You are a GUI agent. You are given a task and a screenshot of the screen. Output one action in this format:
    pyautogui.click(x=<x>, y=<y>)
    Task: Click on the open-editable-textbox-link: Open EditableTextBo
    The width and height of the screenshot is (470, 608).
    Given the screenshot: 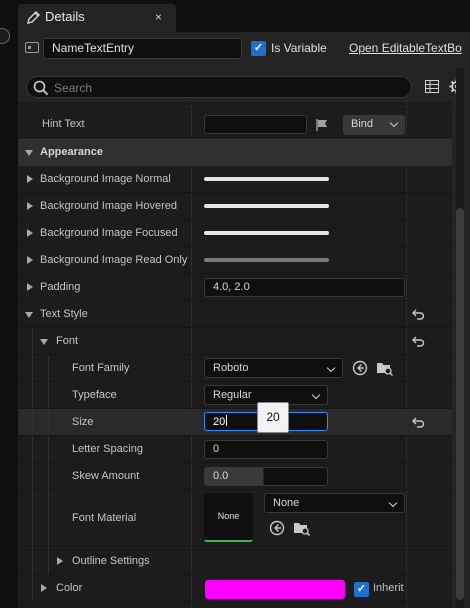 What is the action you would take?
    pyautogui.click(x=405, y=48)
    